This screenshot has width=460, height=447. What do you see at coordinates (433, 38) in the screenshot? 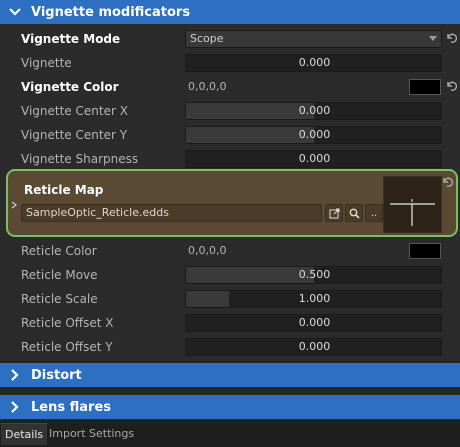
I see `dropdown-arrow-icon` at bounding box center [433, 38].